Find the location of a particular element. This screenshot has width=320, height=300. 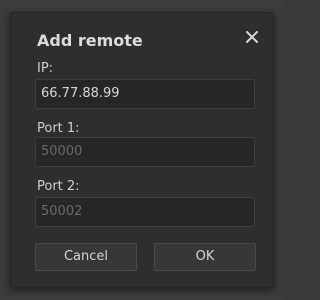

cancel-button: Cancel is located at coordinates (86, 257).